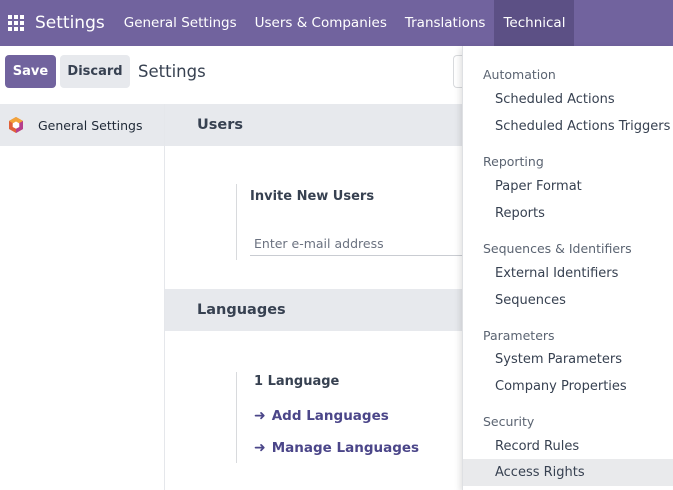 This screenshot has height=490, width=673. What do you see at coordinates (30, 71) in the screenshot?
I see `save-button: Save` at bounding box center [30, 71].